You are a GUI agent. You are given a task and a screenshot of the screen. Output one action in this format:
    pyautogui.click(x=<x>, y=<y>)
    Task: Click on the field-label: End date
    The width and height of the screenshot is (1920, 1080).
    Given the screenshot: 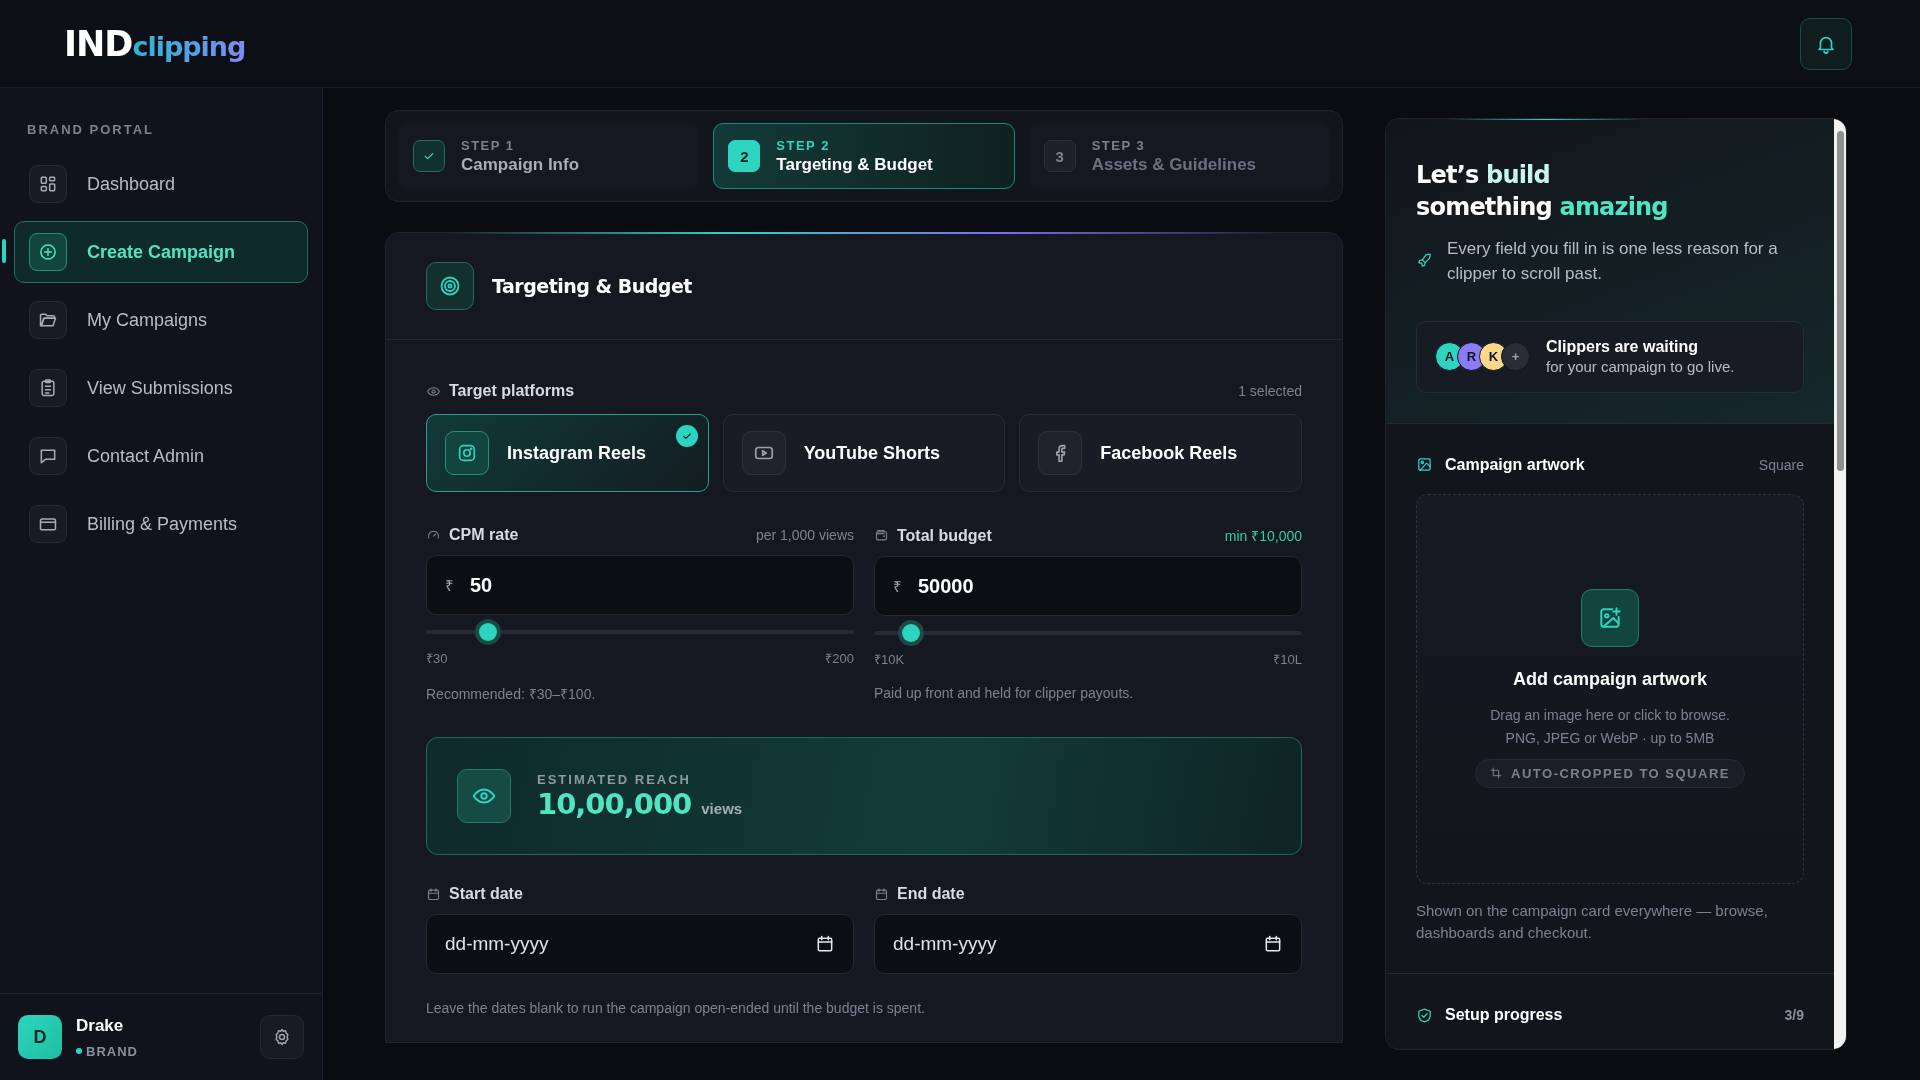 What is the action you would take?
    pyautogui.click(x=931, y=894)
    